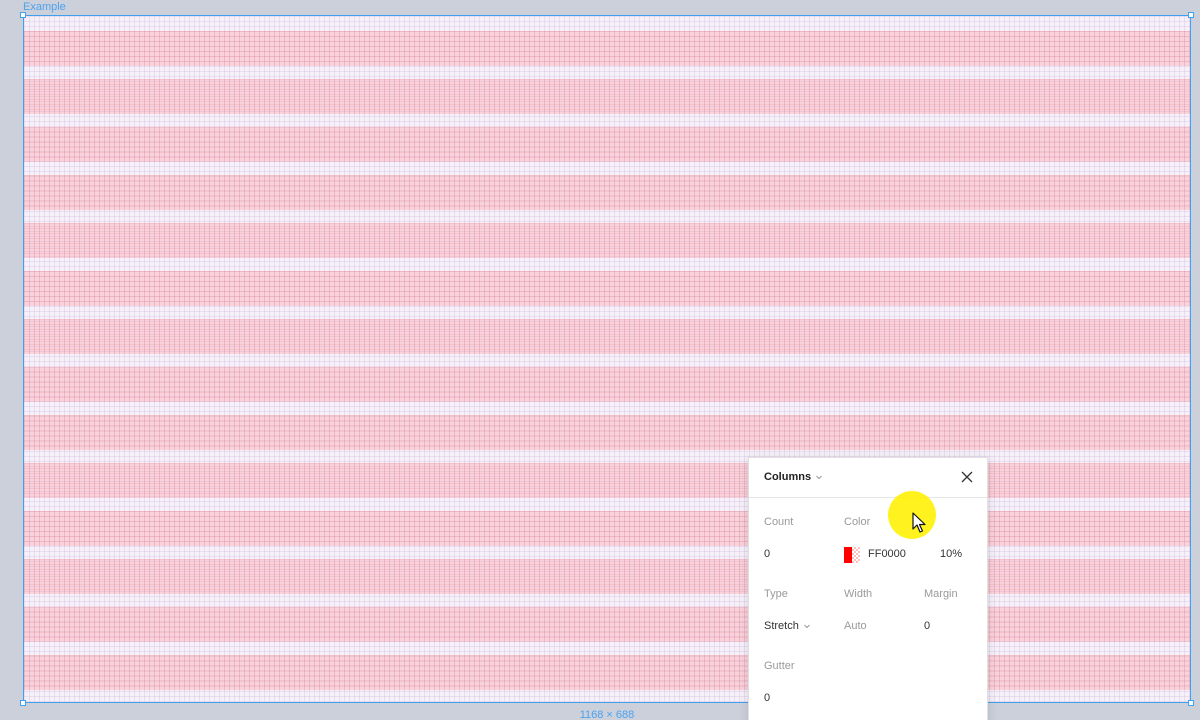  What do you see at coordinates (44, 7) in the screenshot?
I see `frame-name-label: Example` at bounding box center [44, 7].